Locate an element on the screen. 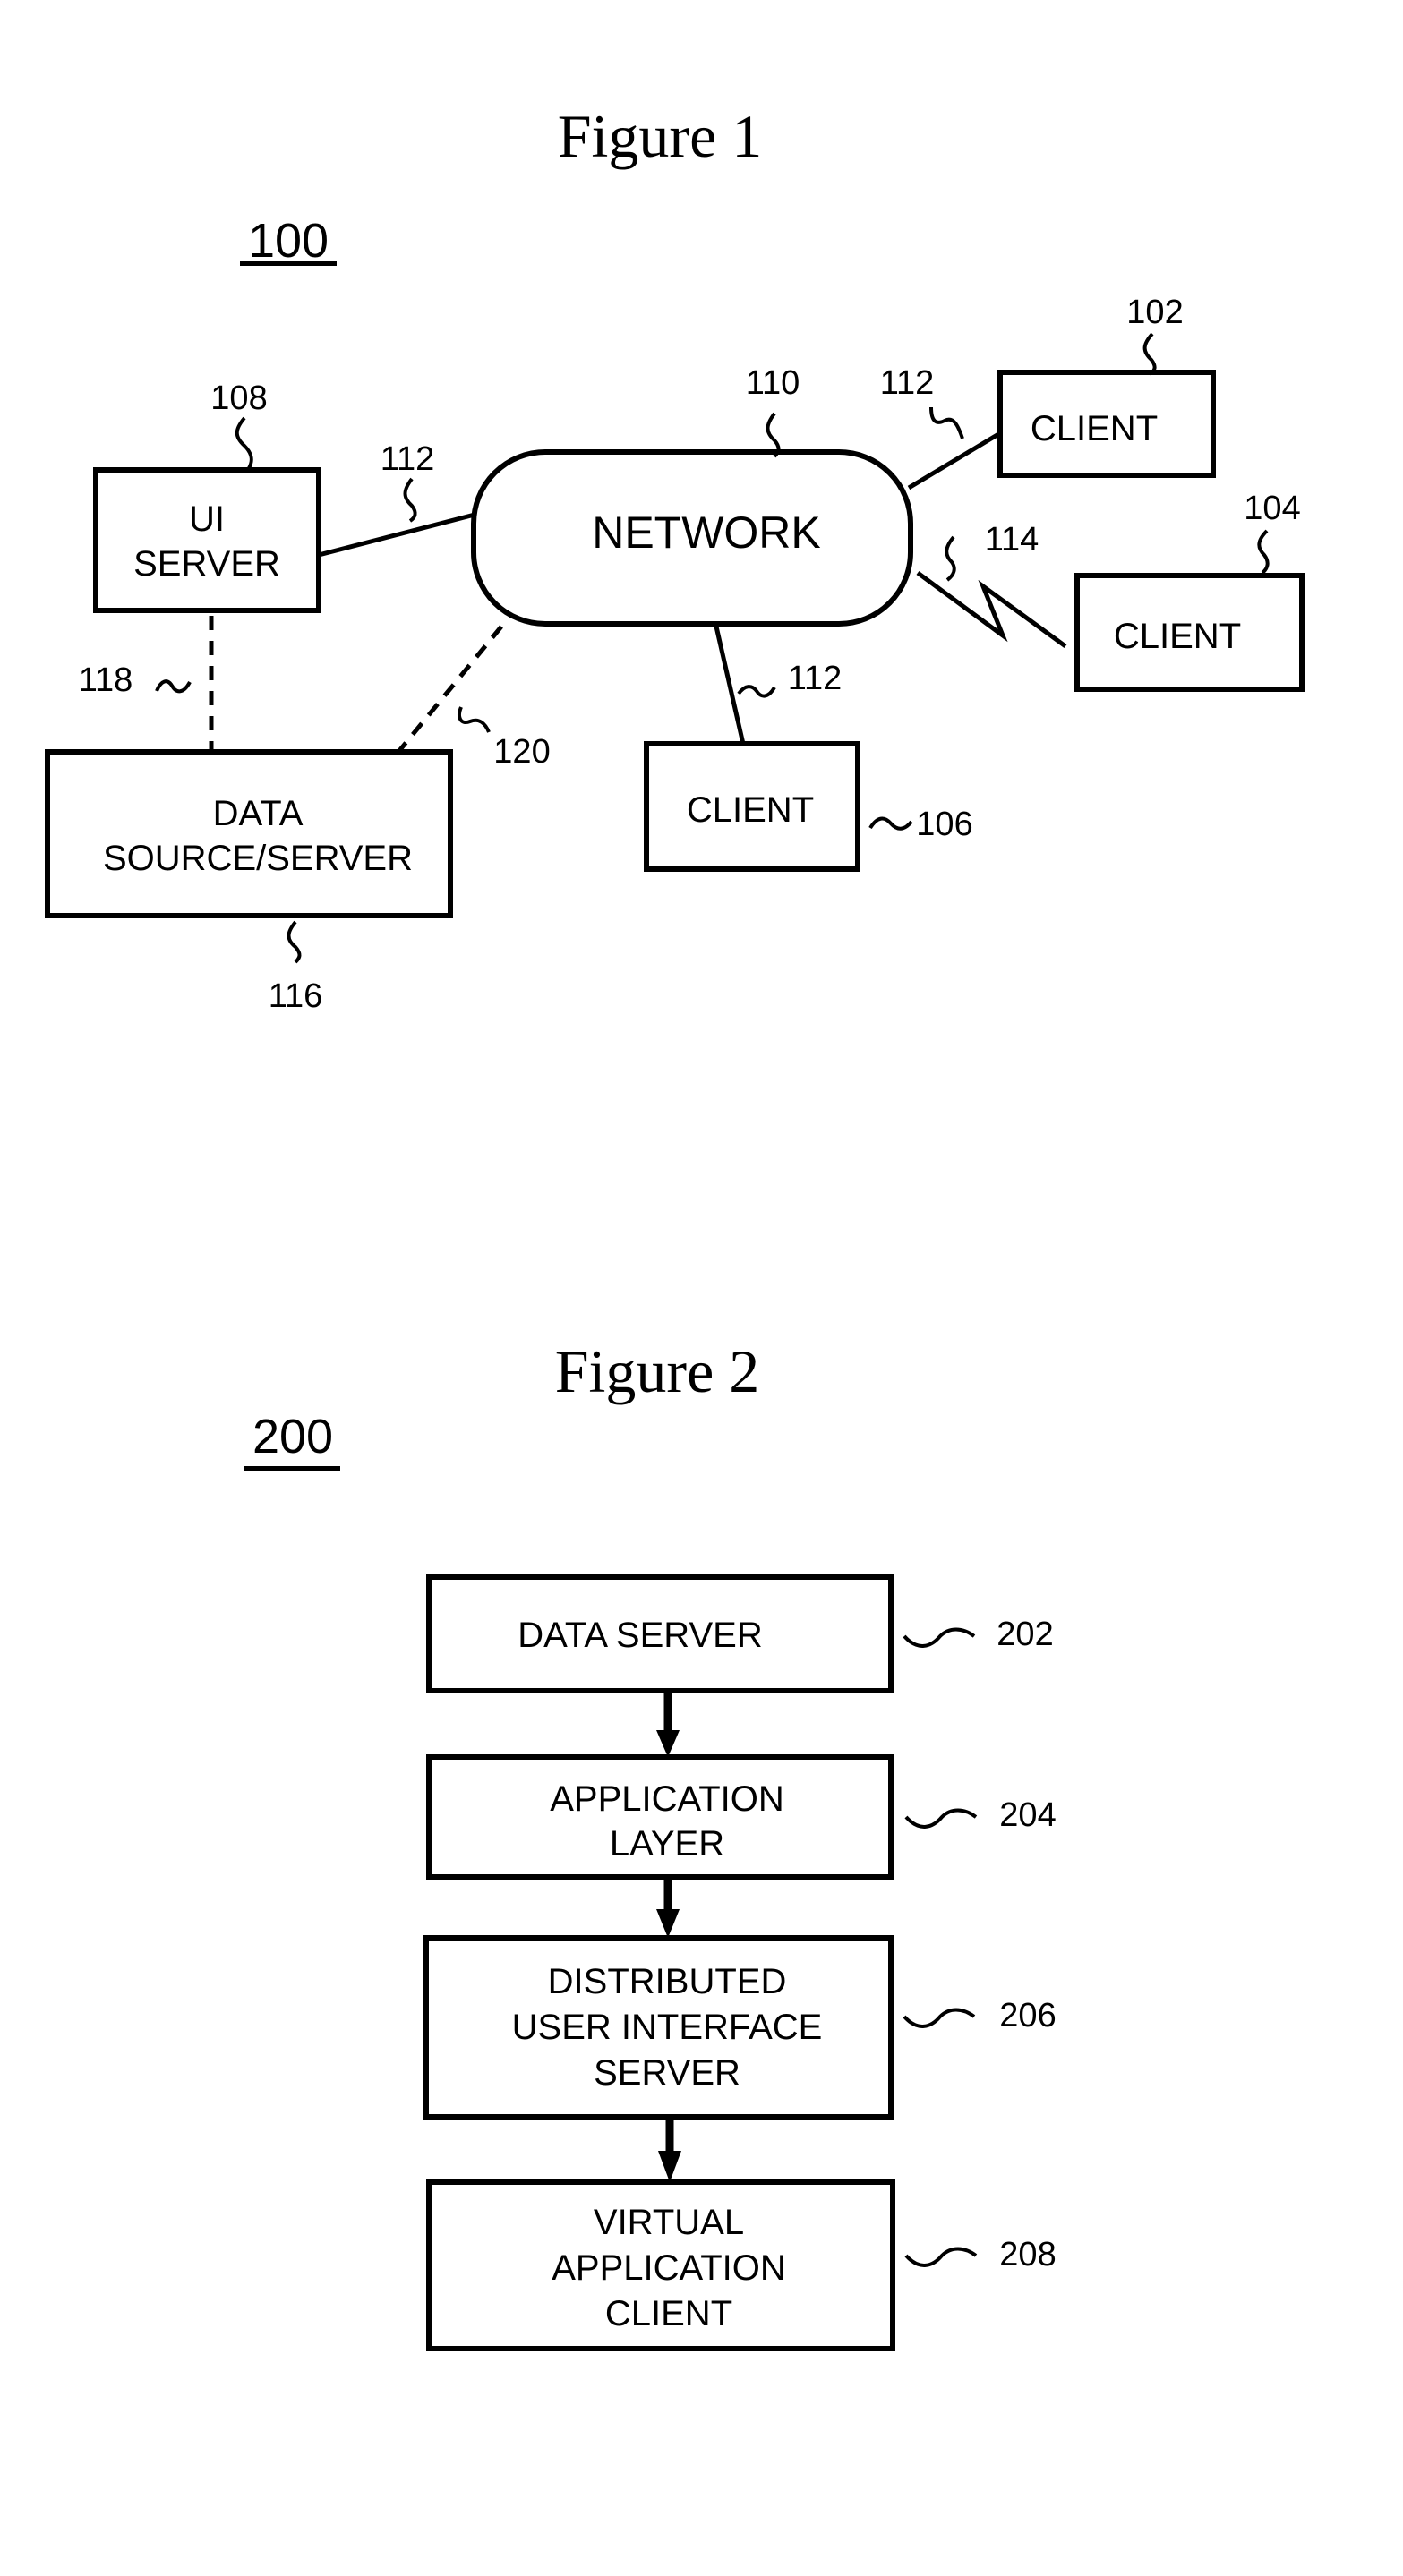  link-client-106-ref: 112 is located at coordinates (815, 678).